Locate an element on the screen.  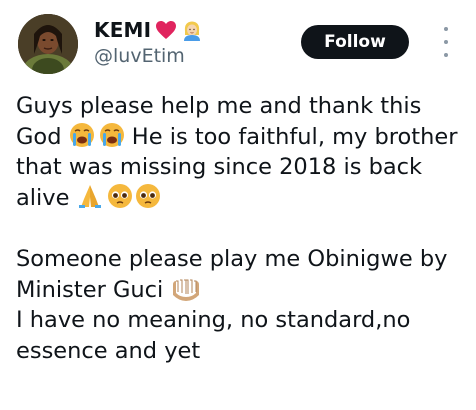
author-name-row: KEMI is located at coordinates (148, 30).